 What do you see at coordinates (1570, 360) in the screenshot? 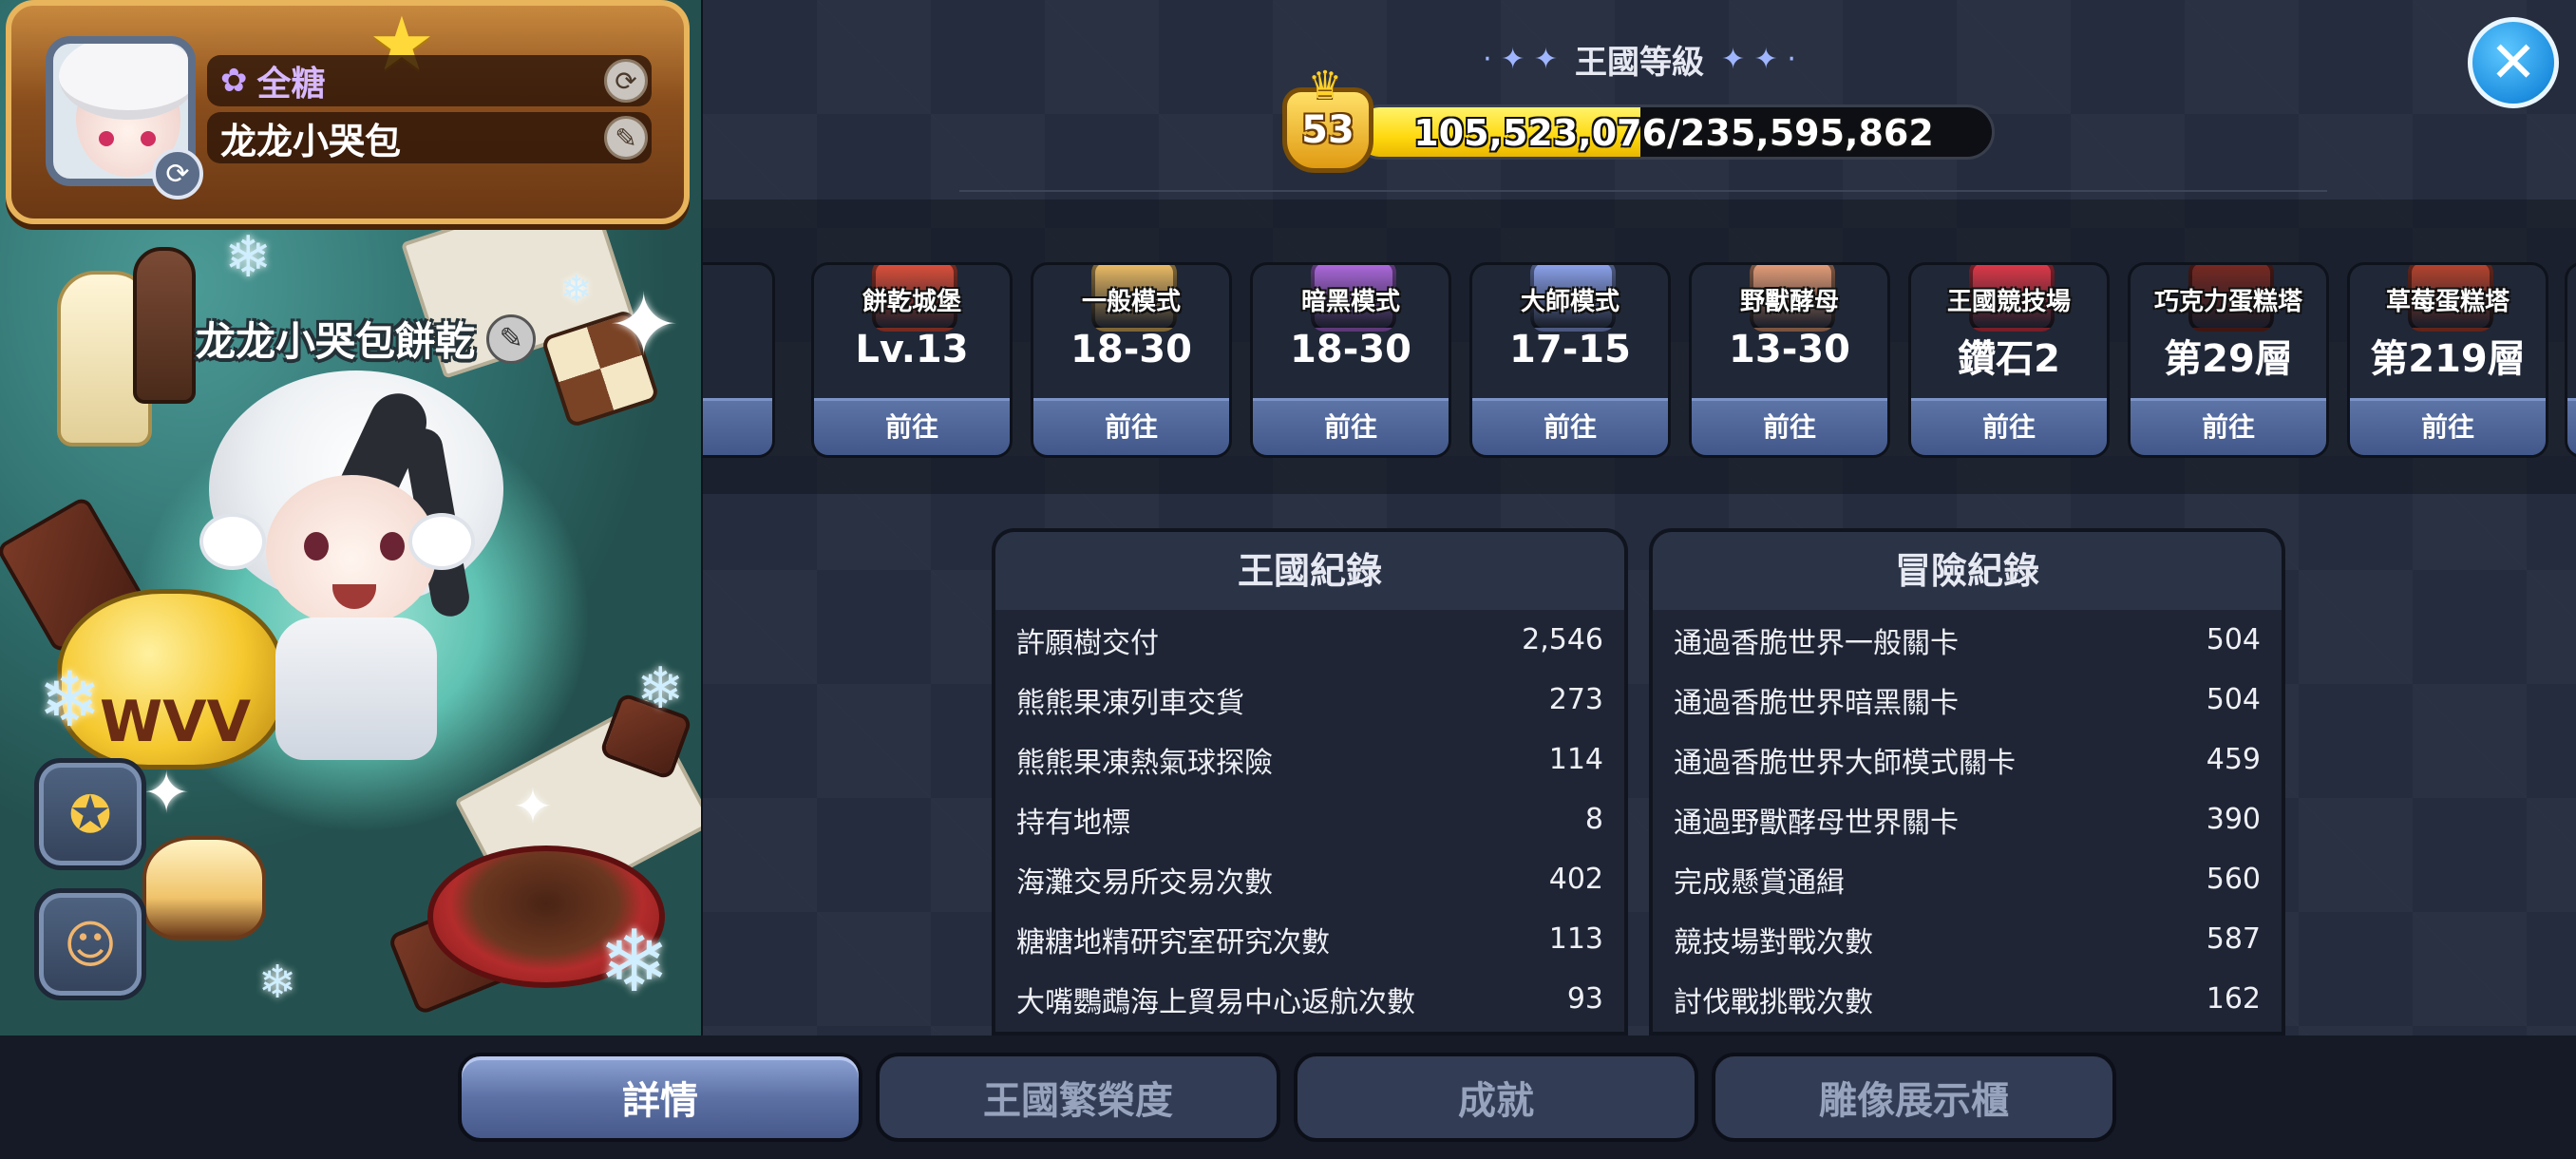
I see `mode-card: 大師模式 17-15 前往` at bounding box center [1570, 360].